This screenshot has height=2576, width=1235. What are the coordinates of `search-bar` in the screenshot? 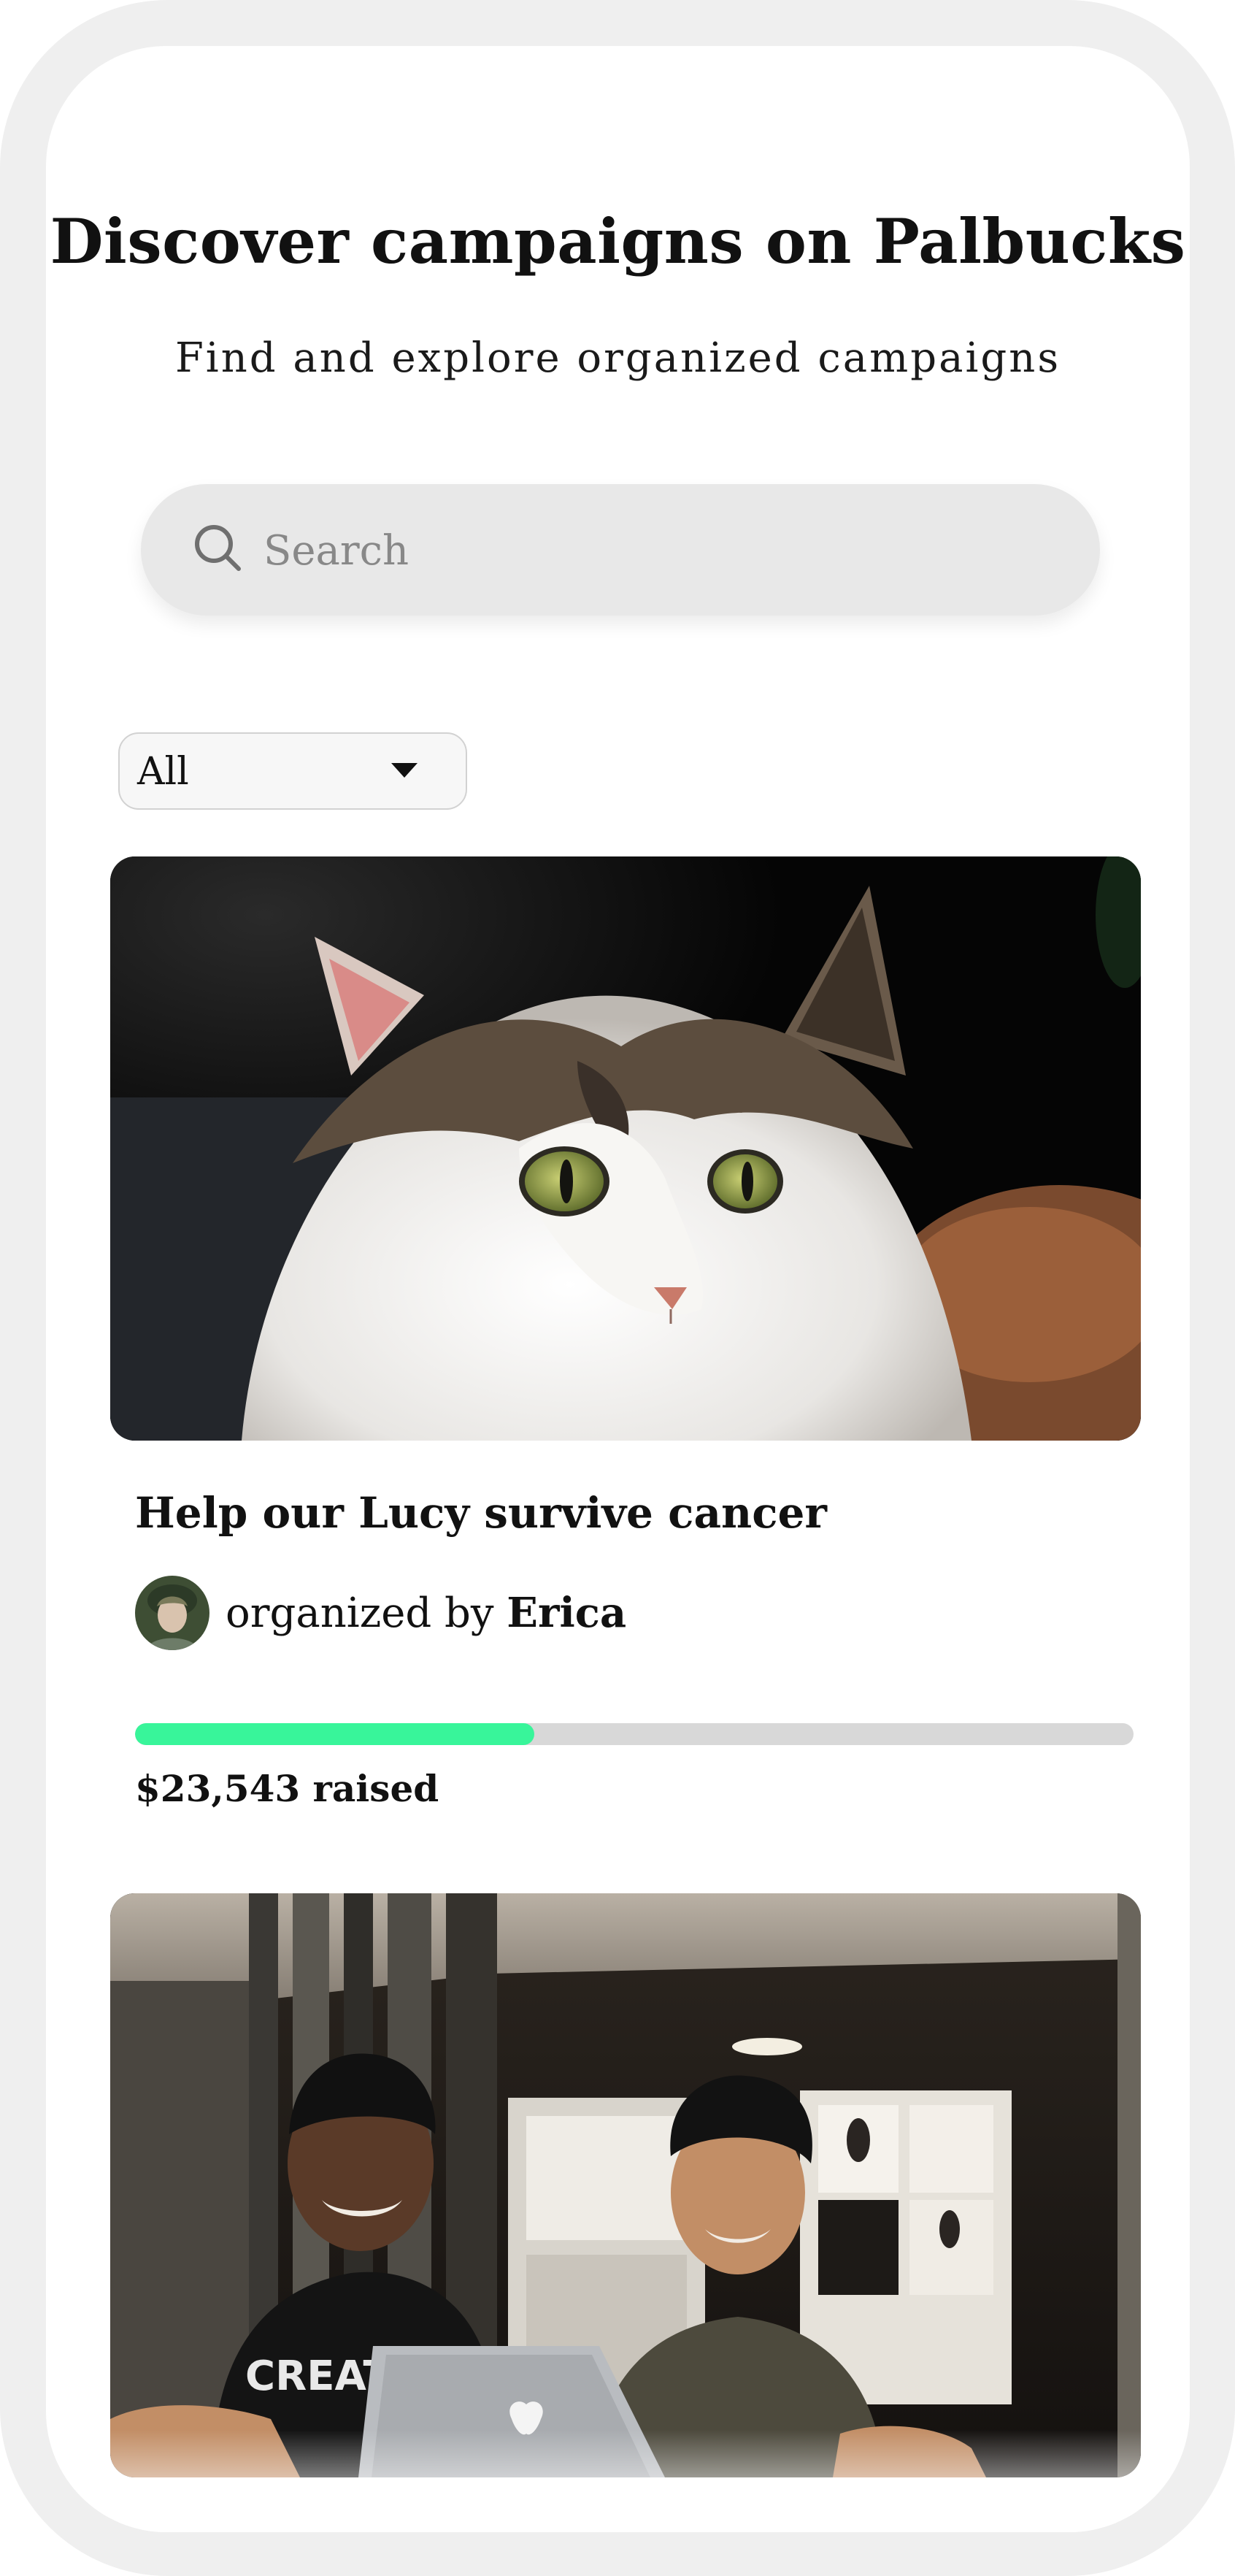 It's located at (620, 550).